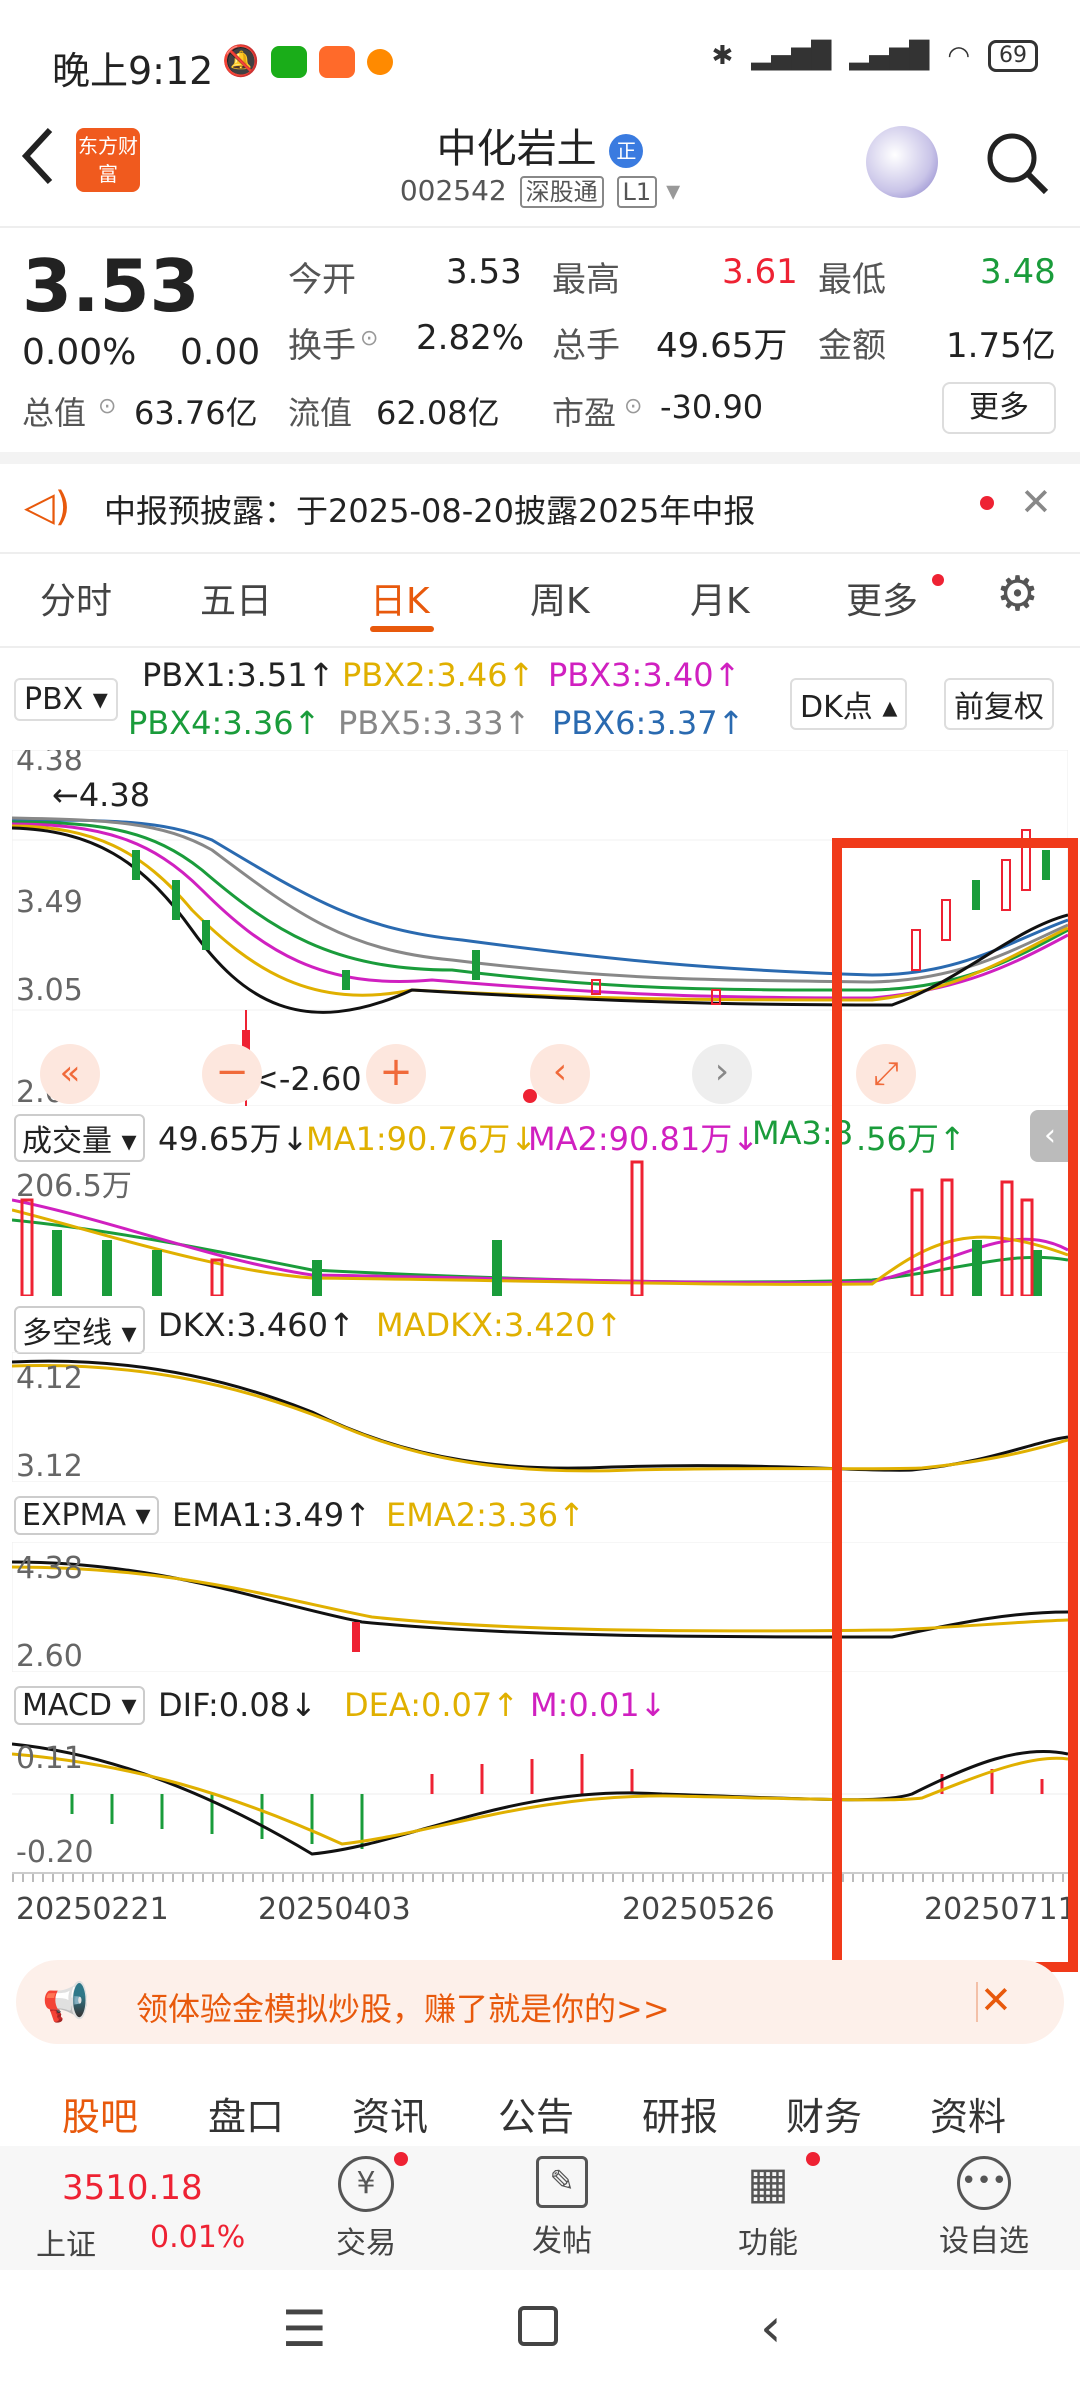 The width and height of the screenshot is (1080, 2400). What do you see at coordinates (429, 509) in the screenshot?
I see `notice-text: 中报预披露：于2025-08-20披露2025年中报` at bounding box center [429, 509].